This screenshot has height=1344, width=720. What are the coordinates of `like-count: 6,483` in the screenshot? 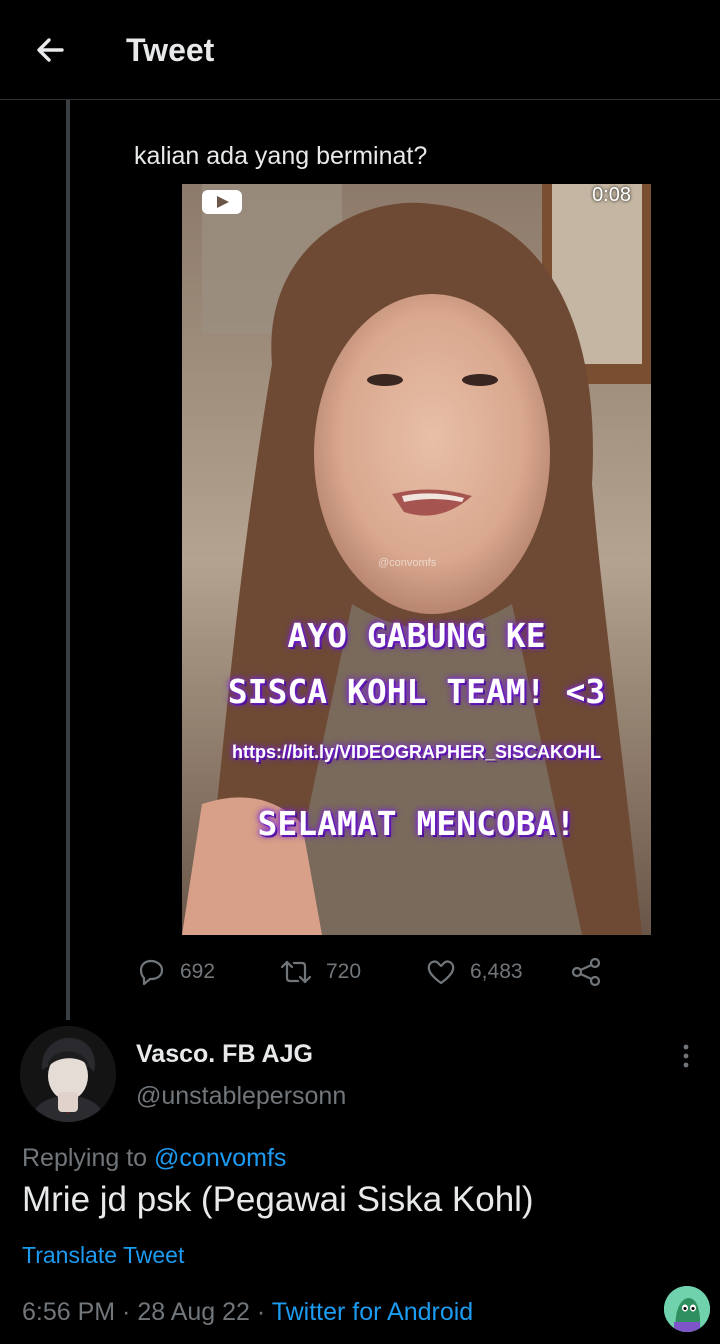 It's located at (496, 971).